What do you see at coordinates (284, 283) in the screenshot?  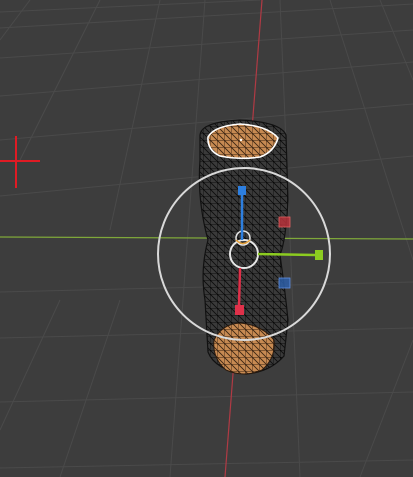 I see `gizmo-plane-xy-handle` at bounding box center [284, 283].